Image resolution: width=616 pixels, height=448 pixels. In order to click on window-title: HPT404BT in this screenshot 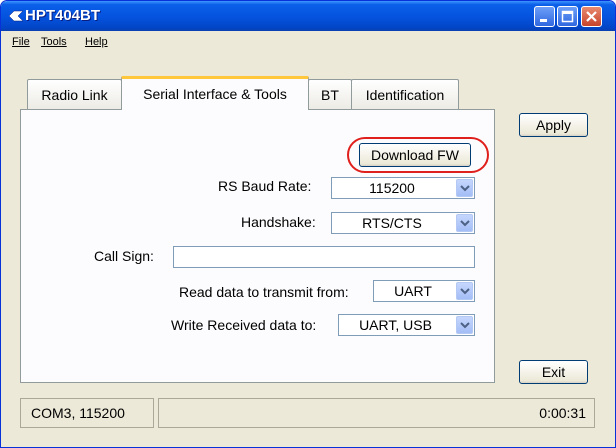, I will do `click(63, 15)`.